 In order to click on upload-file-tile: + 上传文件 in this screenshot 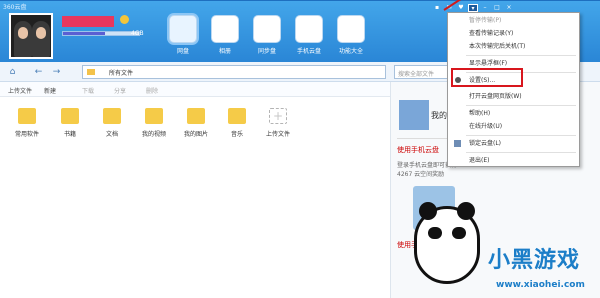, I will do `click(278, 123)`.